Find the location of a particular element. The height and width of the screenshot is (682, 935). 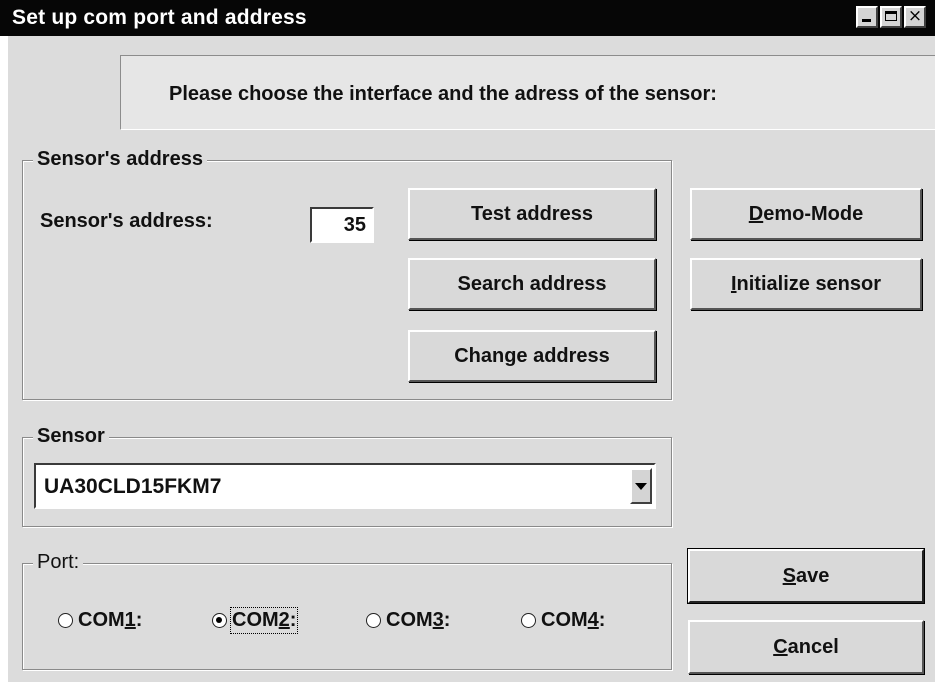

sensor-address-group-legend: Sensor's address is located at coordinates (120, 159).